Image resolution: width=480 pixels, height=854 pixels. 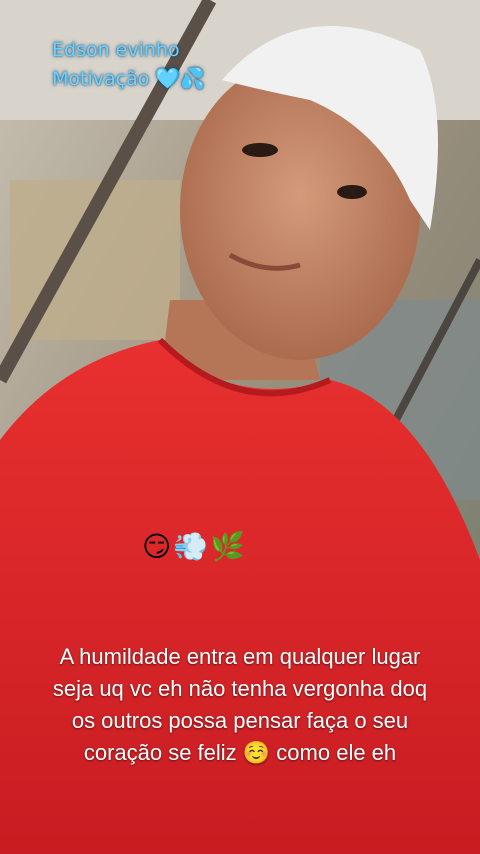 I want to click on overlay-name: Edson evinho, so click(x=116, y=50).